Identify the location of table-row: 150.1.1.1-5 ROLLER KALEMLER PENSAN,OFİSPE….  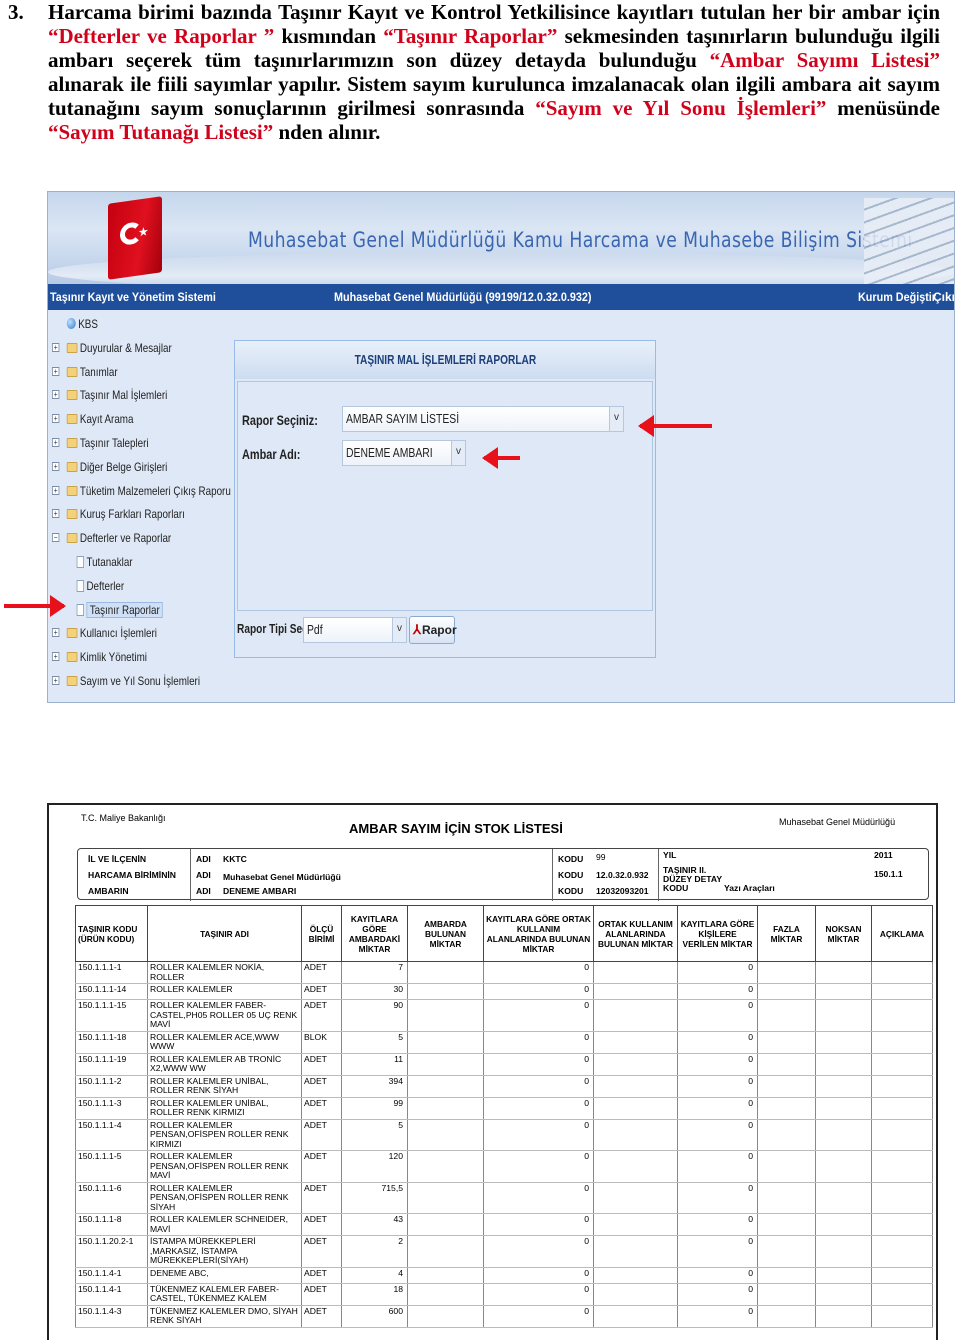
(504, 1166).